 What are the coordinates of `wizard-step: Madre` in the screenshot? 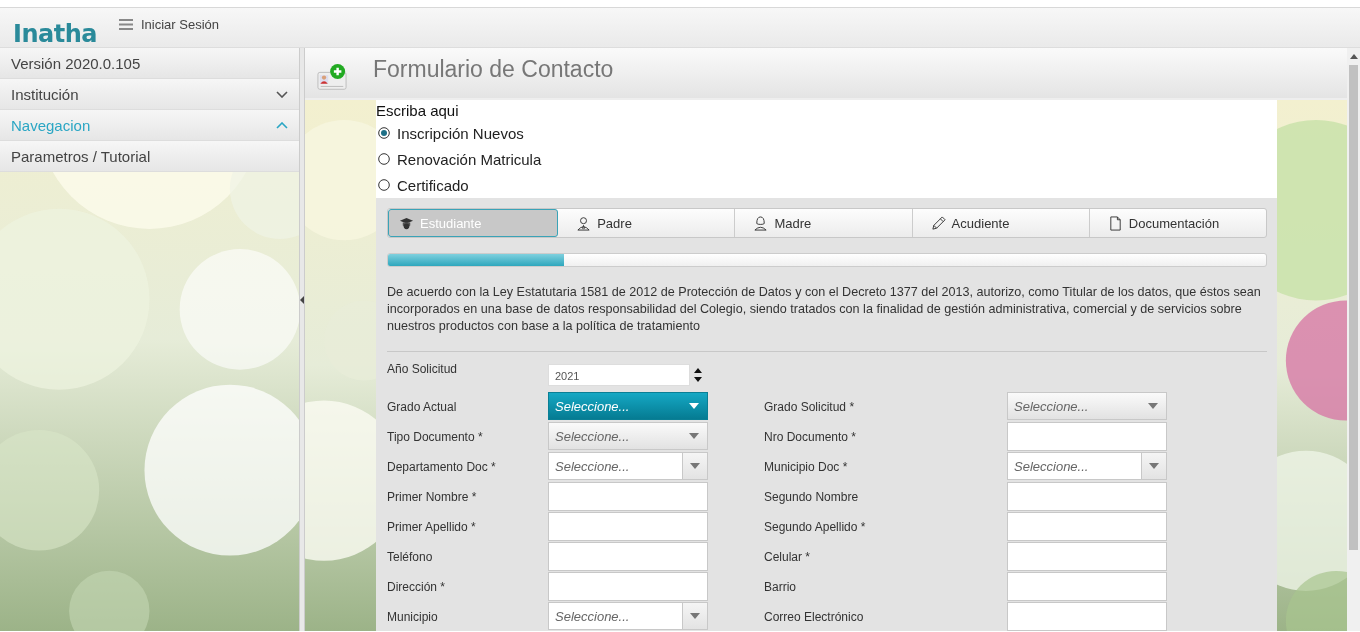 It's located at (824, 223).